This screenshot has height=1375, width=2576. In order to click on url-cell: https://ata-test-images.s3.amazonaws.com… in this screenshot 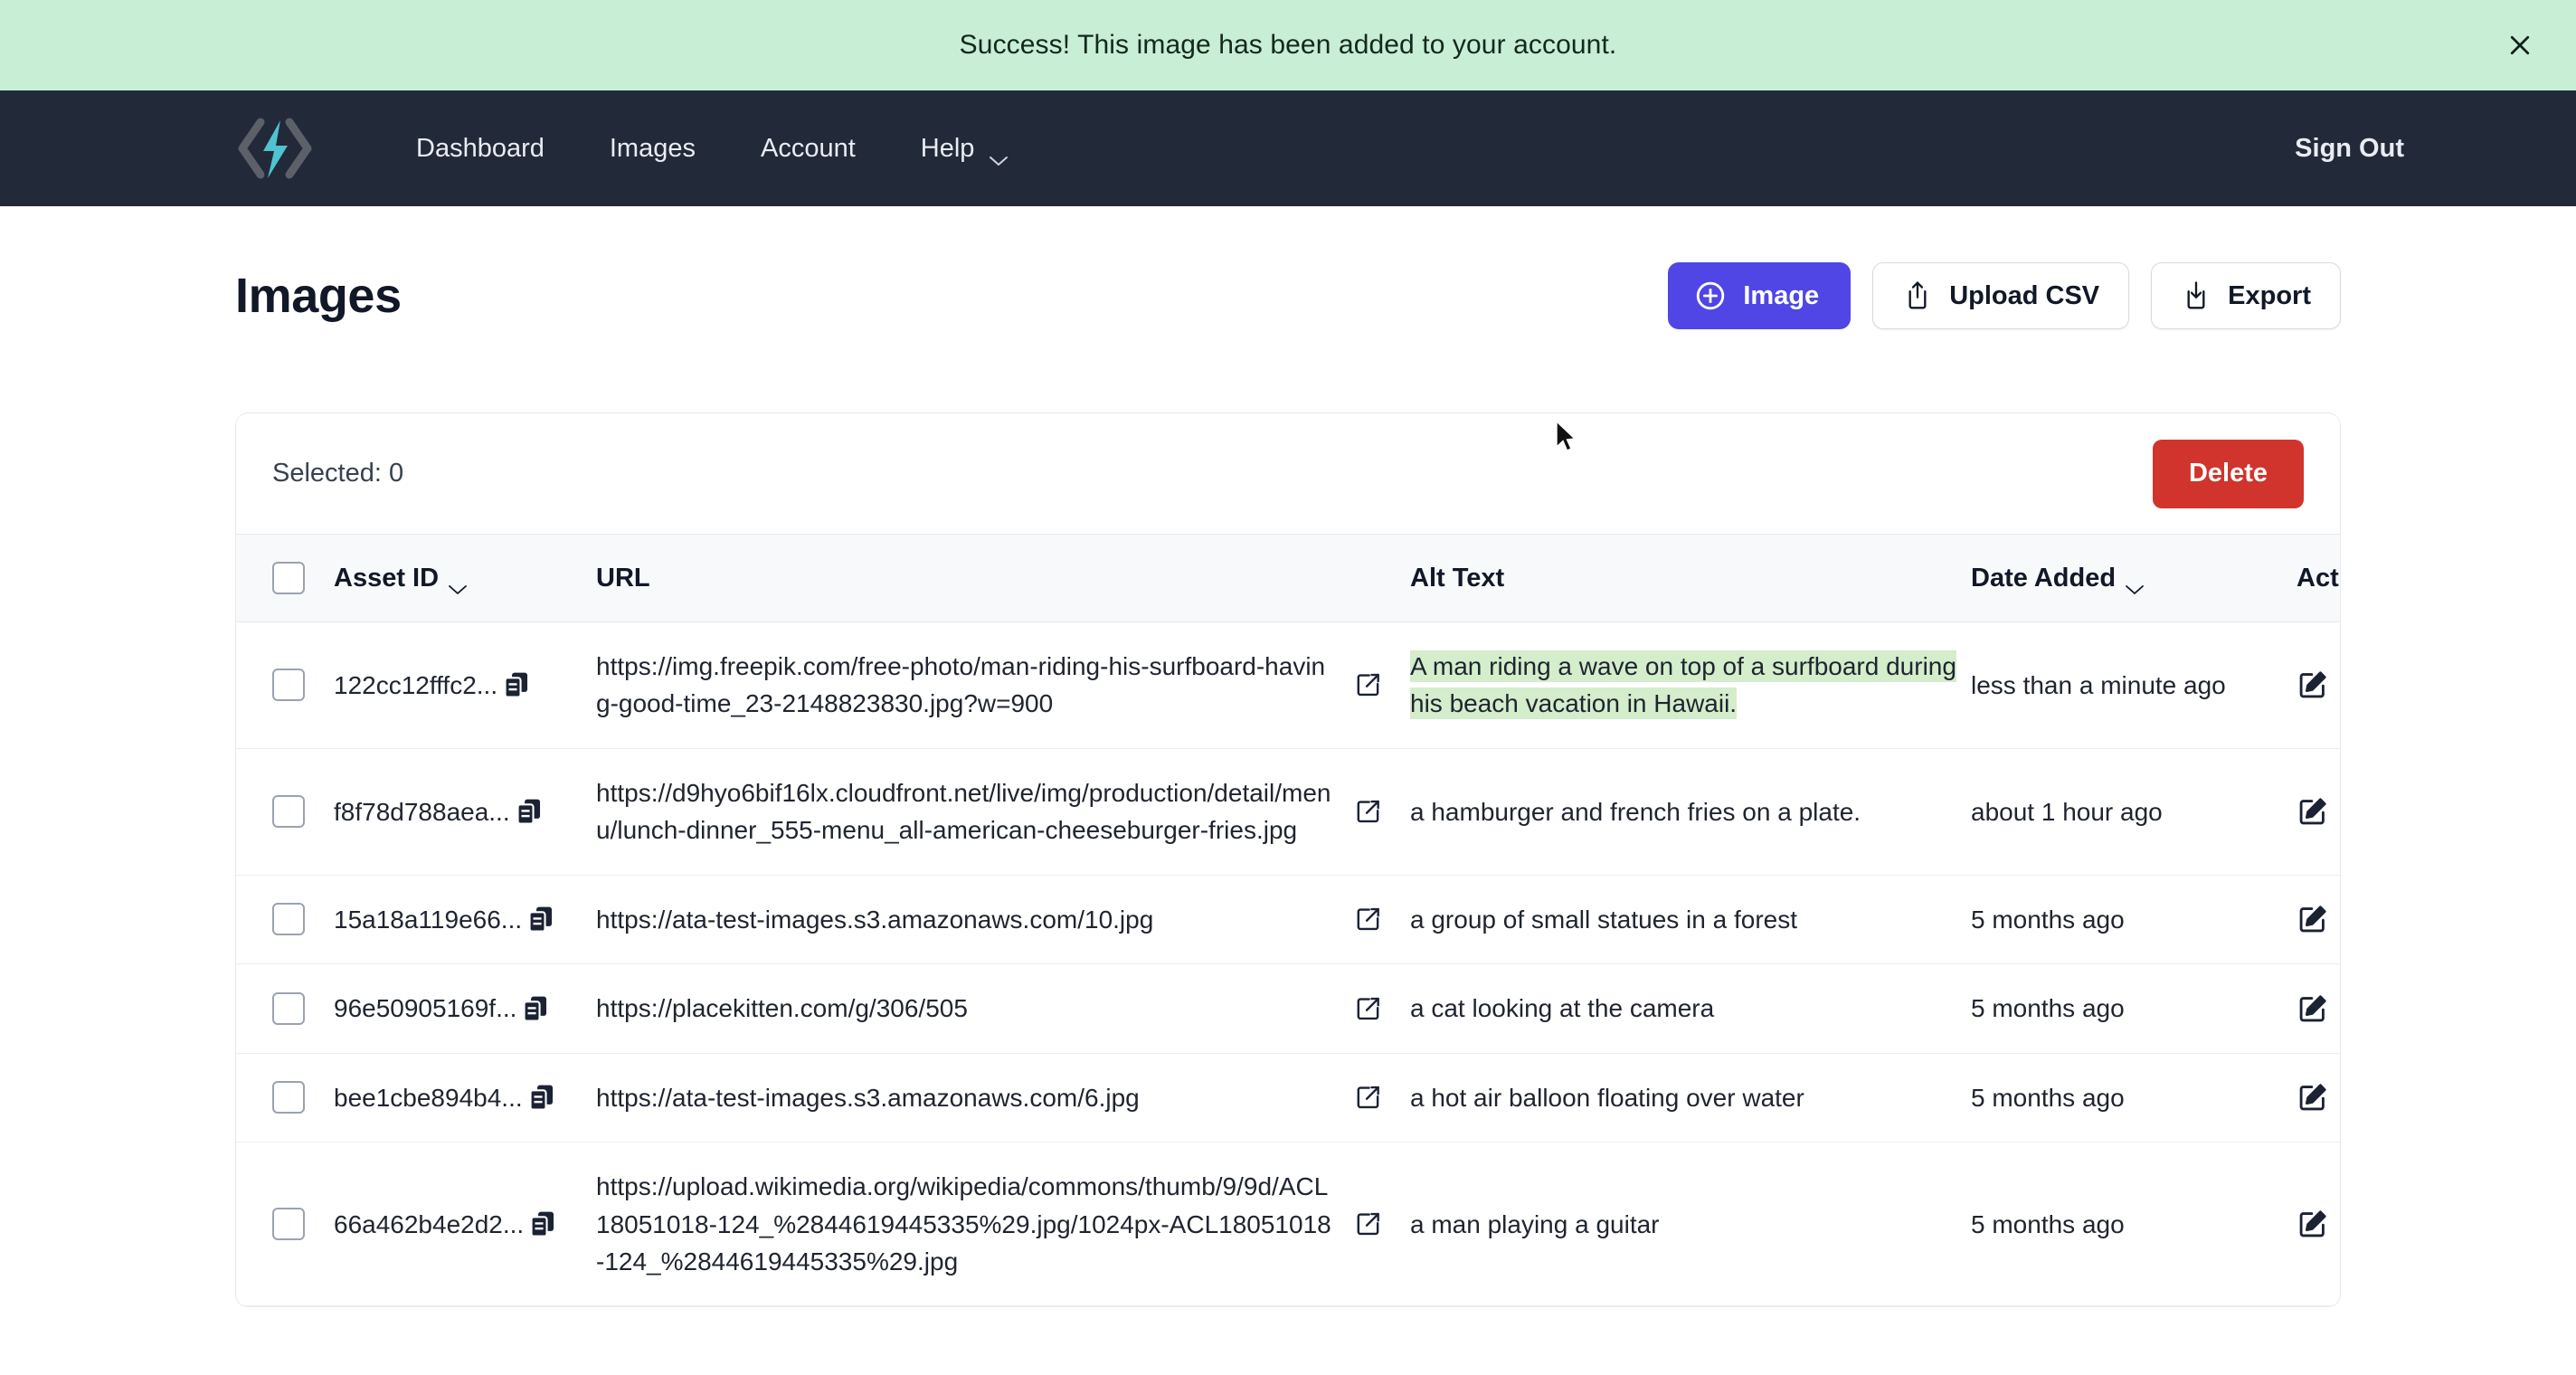, I will do `click(1003, 920)`.